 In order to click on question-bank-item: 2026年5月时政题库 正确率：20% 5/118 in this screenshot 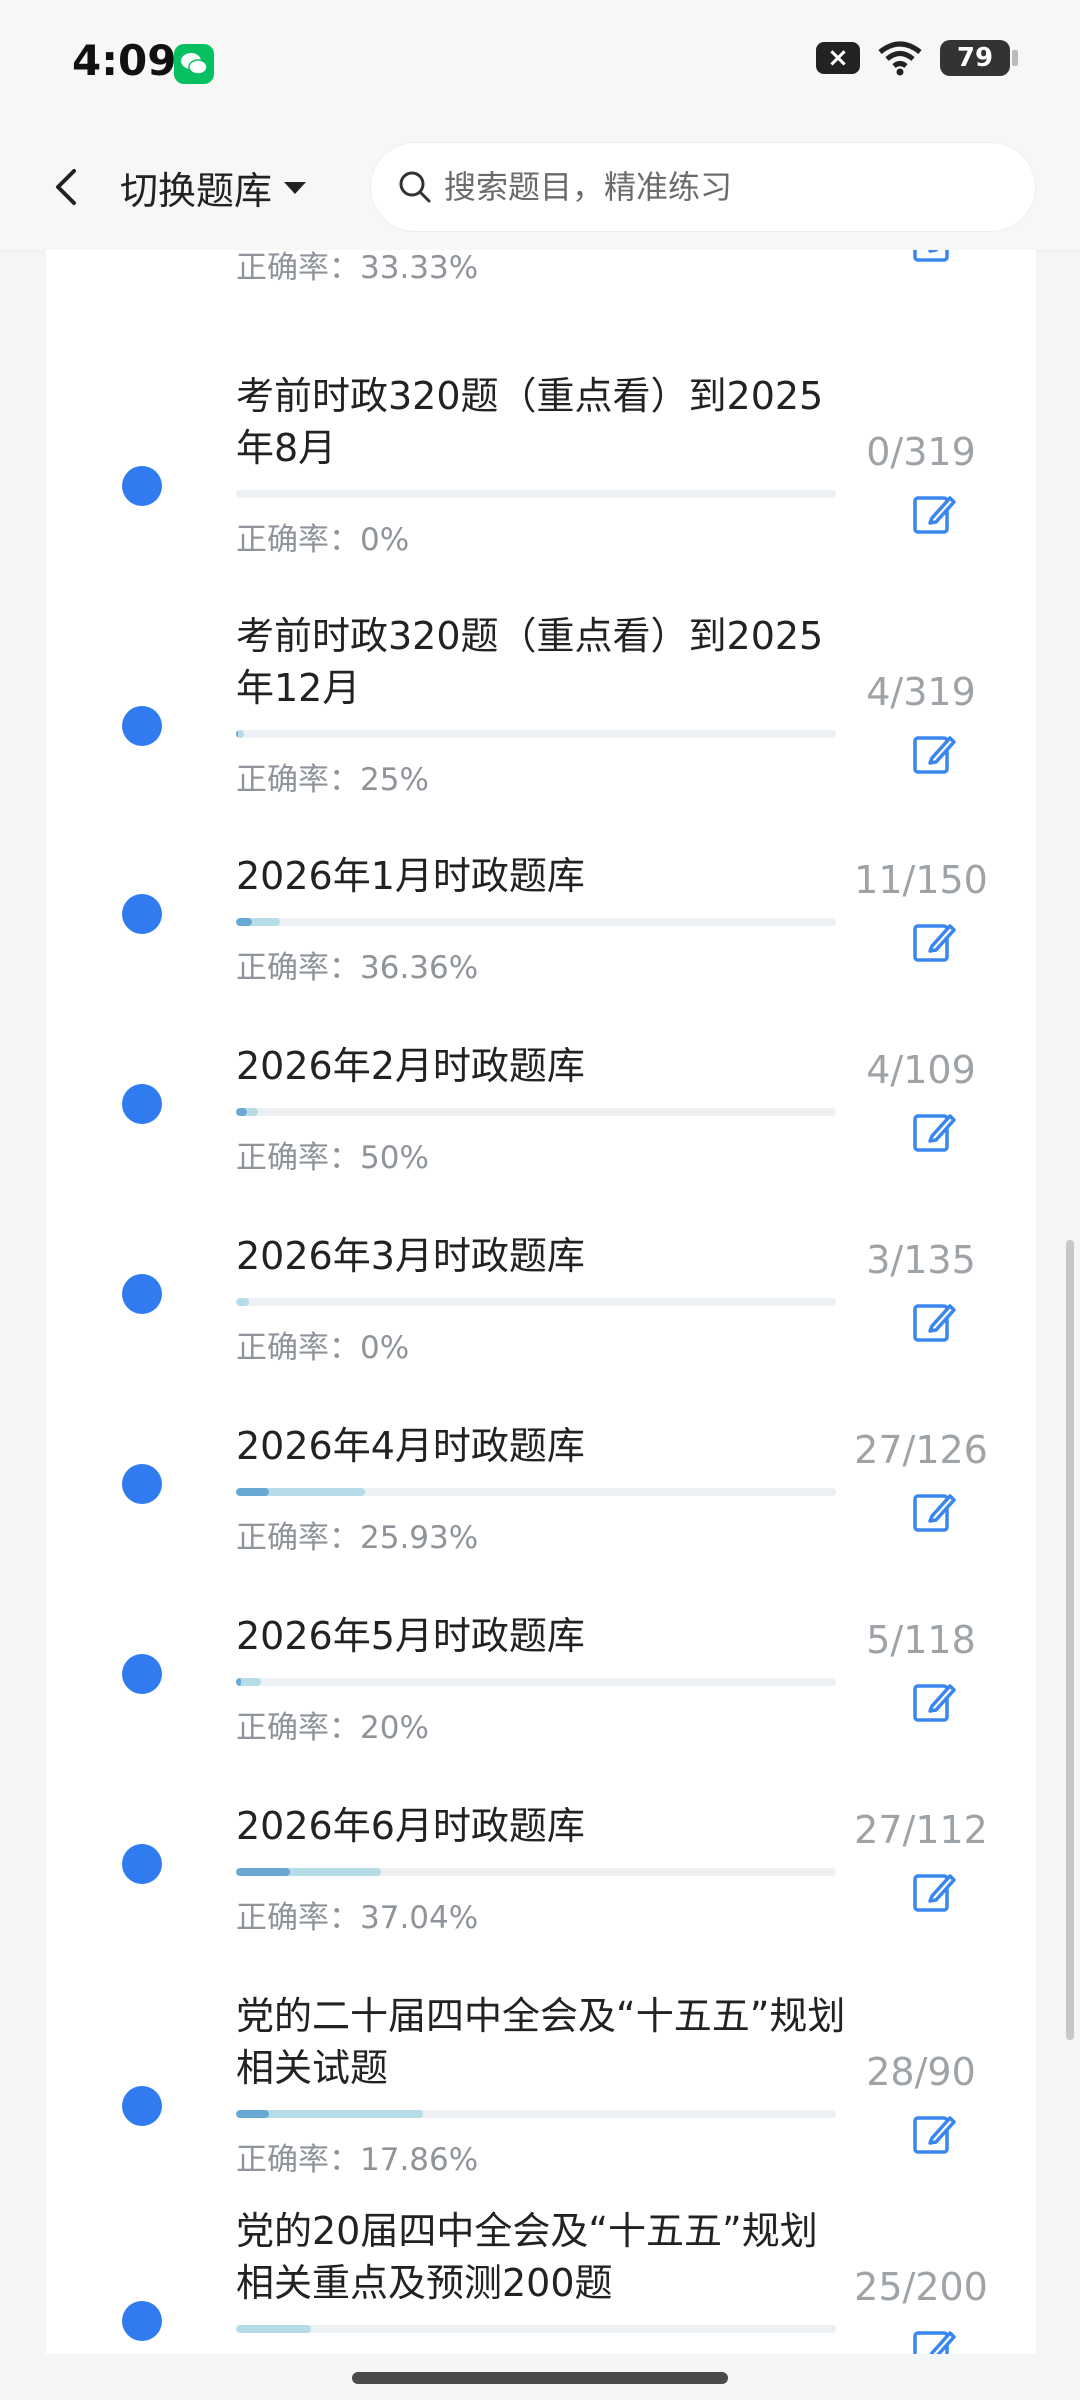, I will do `click(541, 1685)`.